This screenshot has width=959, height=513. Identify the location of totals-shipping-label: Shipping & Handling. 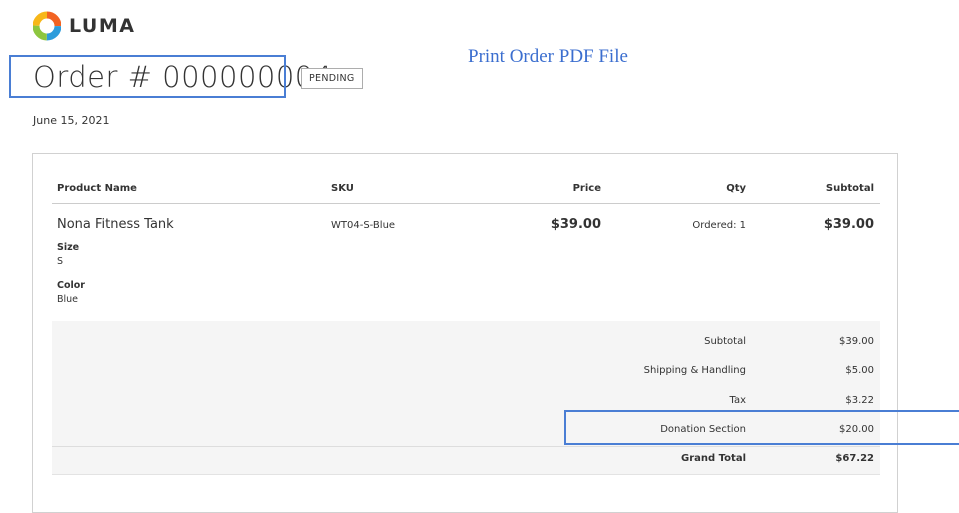
(694, 370).